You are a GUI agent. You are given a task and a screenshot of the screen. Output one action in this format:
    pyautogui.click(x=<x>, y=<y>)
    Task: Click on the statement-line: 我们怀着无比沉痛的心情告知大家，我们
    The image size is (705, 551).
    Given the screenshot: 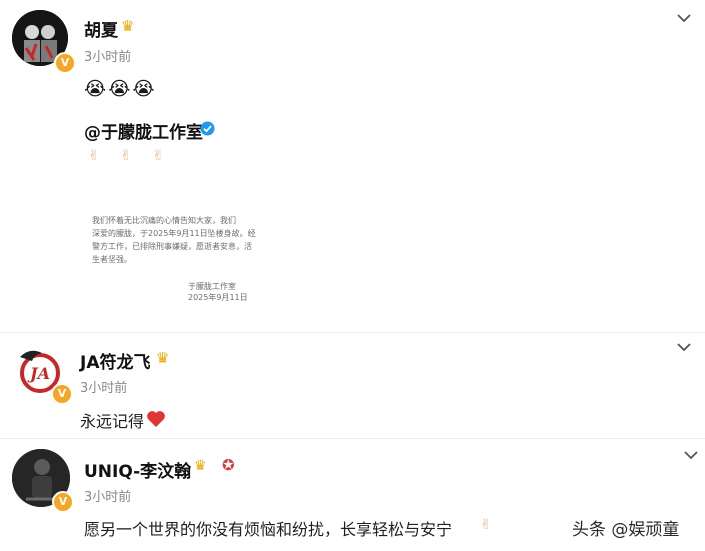 What is the action you would take?
    pyautogui.click(x=164, y=220)
    